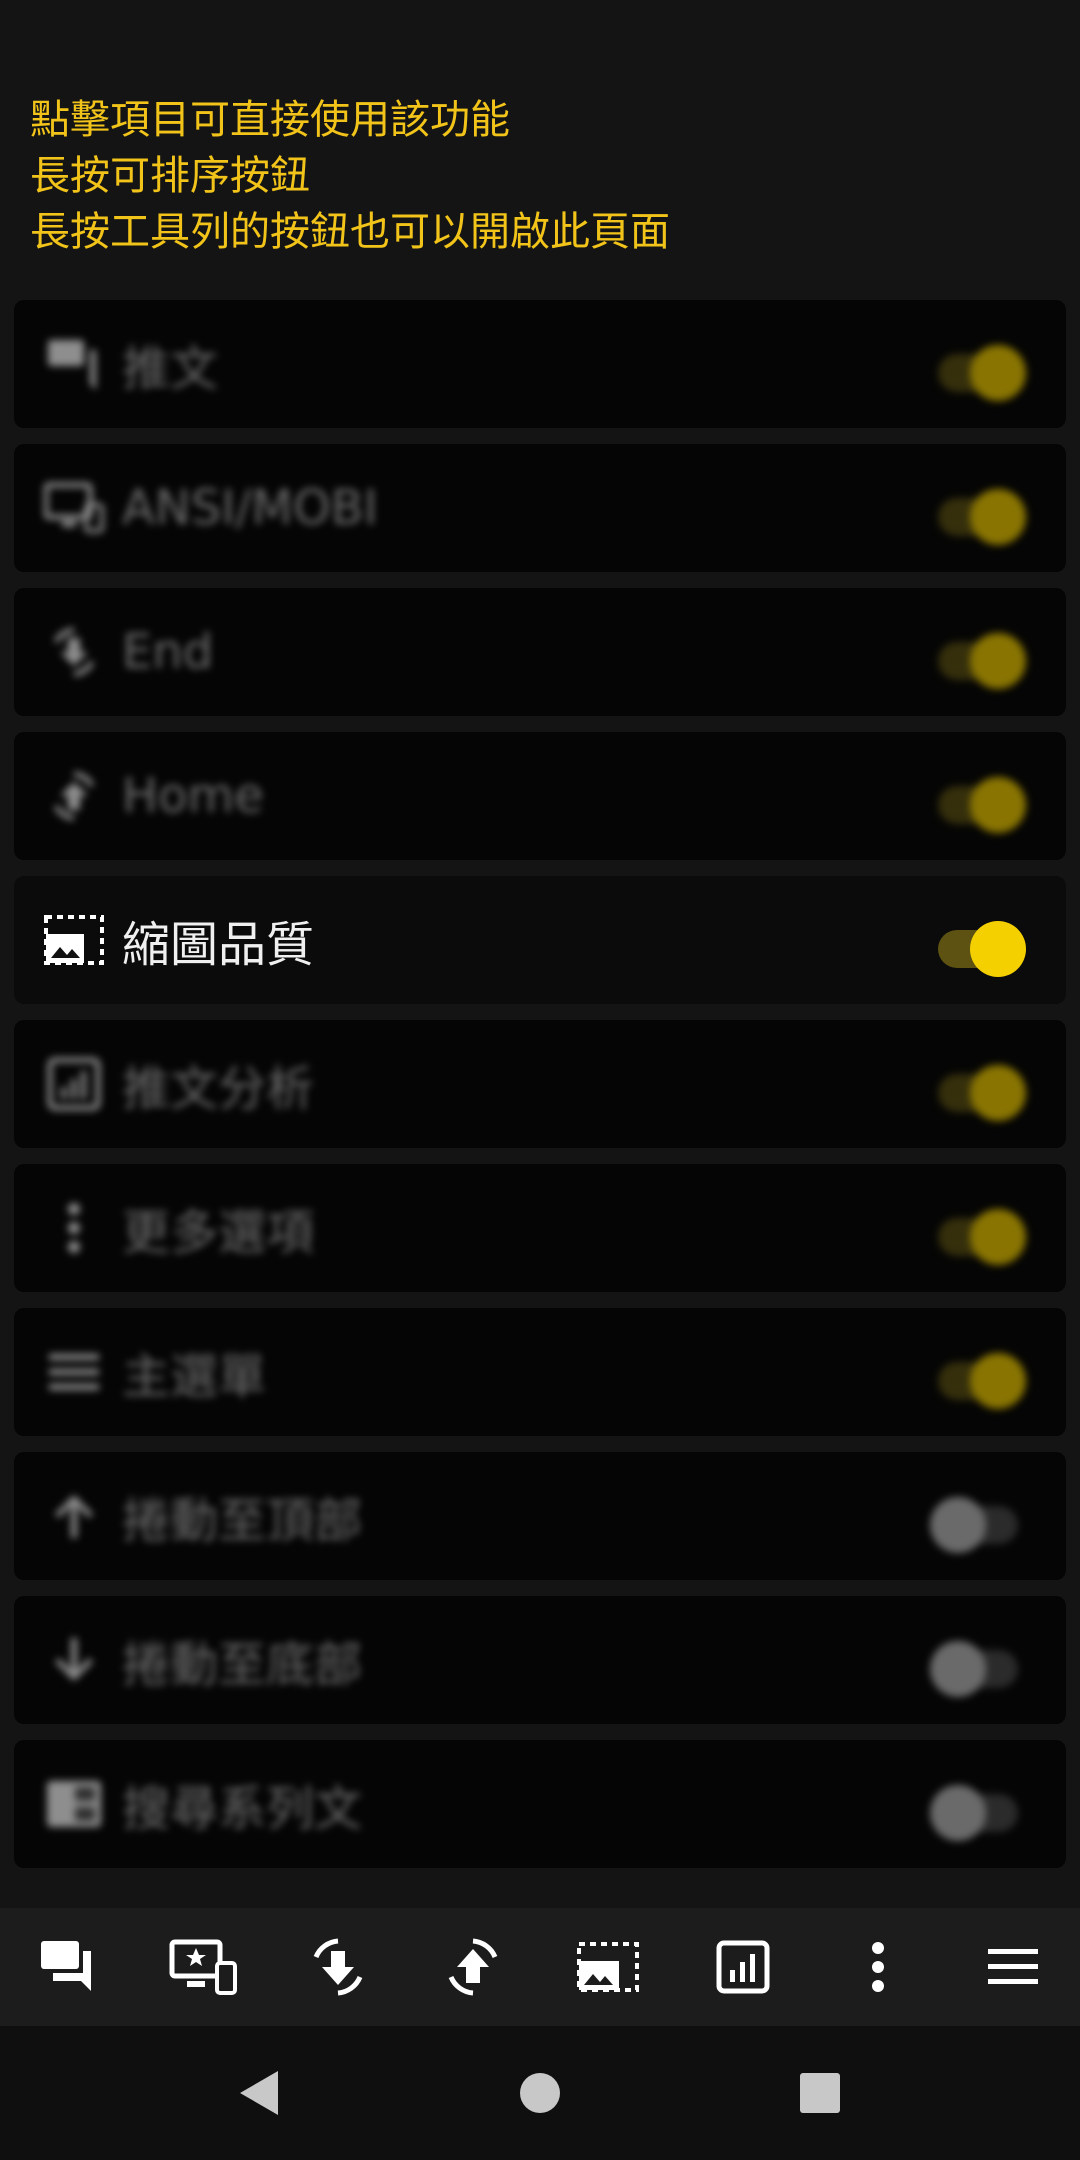  What do you see at coordinates (350, 232) in the screenshot?
I see `hint-line-3: 長按工具列的按鈕也可以開啟此頁面` at bounding box center [350, 232].